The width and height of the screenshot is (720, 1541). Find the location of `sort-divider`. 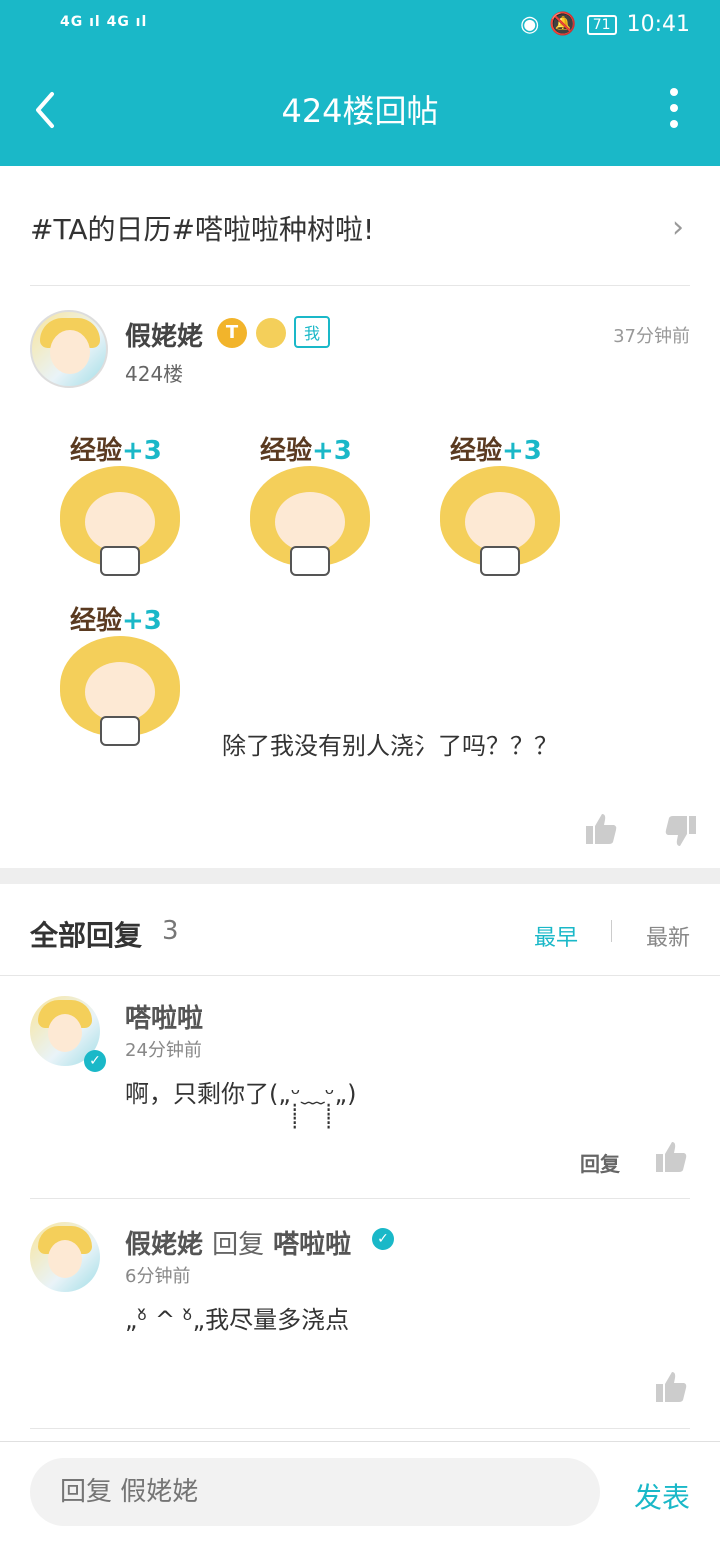

sort-divider is located at coordinates (611, 931).